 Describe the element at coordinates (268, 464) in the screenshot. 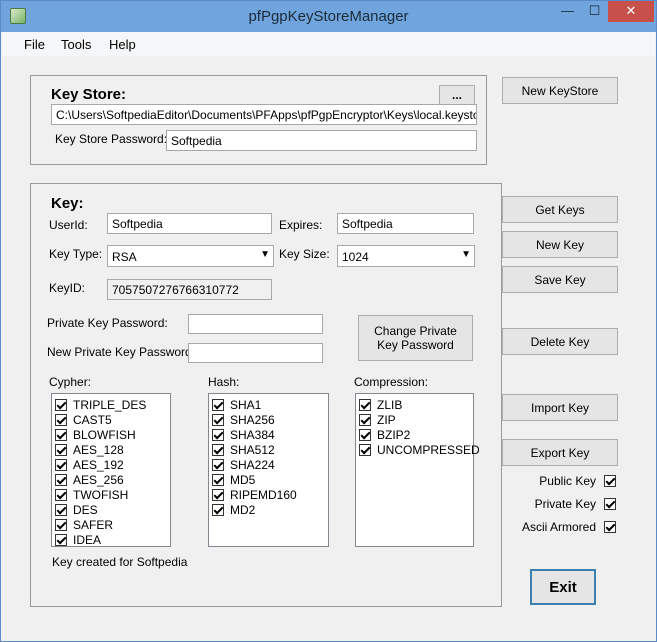

I see `list-item: SHA224` at that location.